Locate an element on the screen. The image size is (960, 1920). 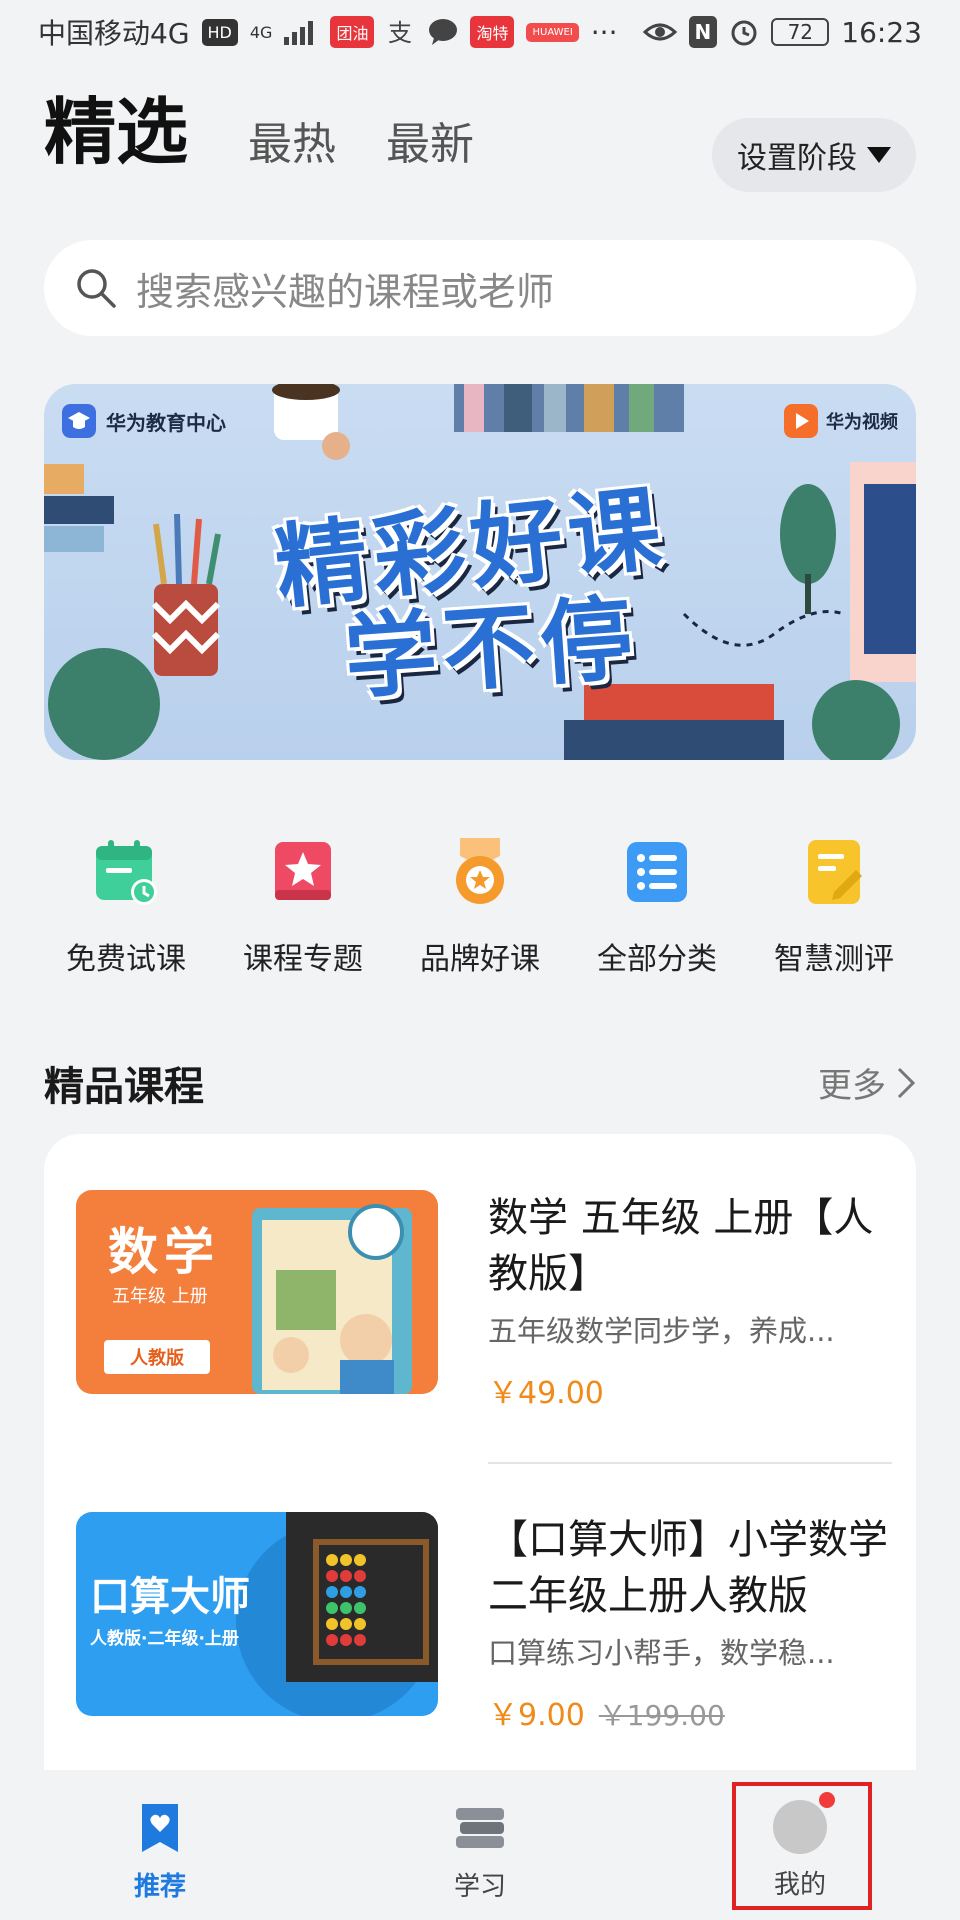
chevron-right-icon is located at coordinates (906, 1082).